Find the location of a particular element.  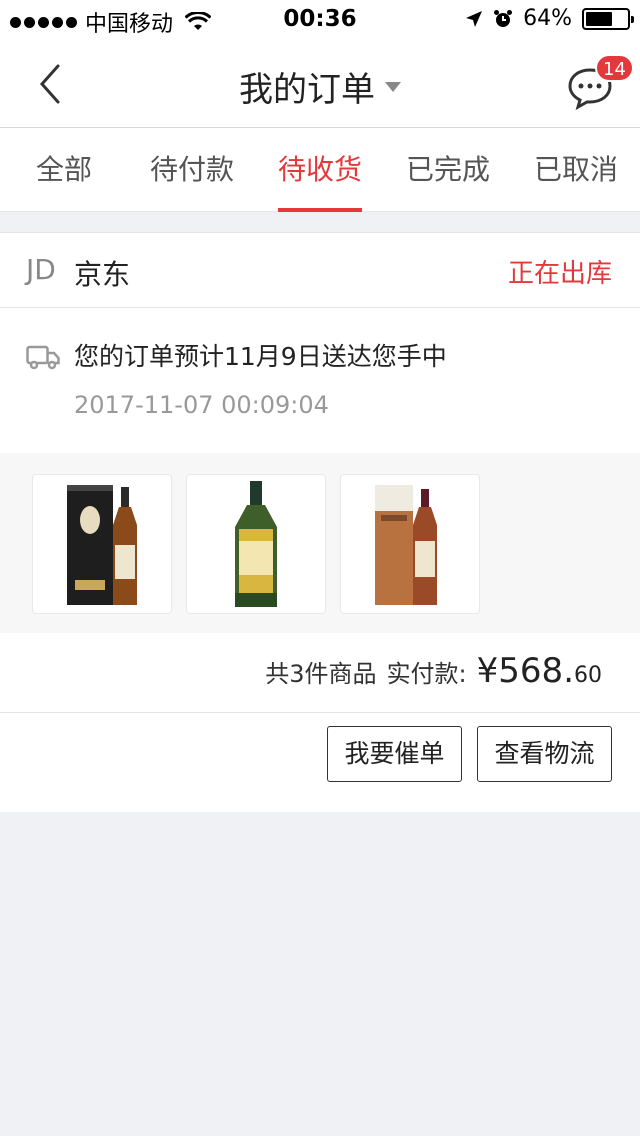

summary-text: 共3件商品 实付款: ¥568.60 is located at coordinates (433, 671).